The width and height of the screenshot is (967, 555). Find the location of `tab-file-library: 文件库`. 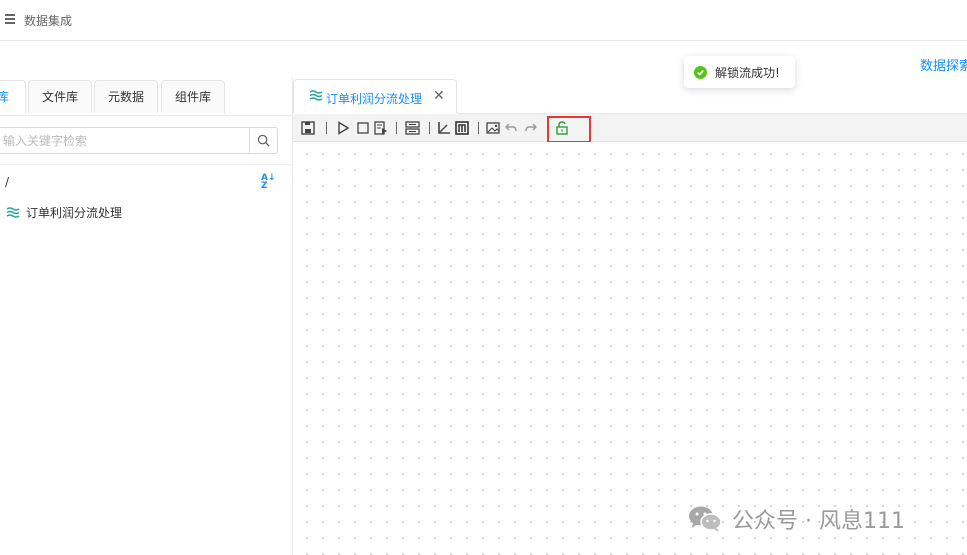

tab-file-library: 文件库 is located at coordinates (60, 96).